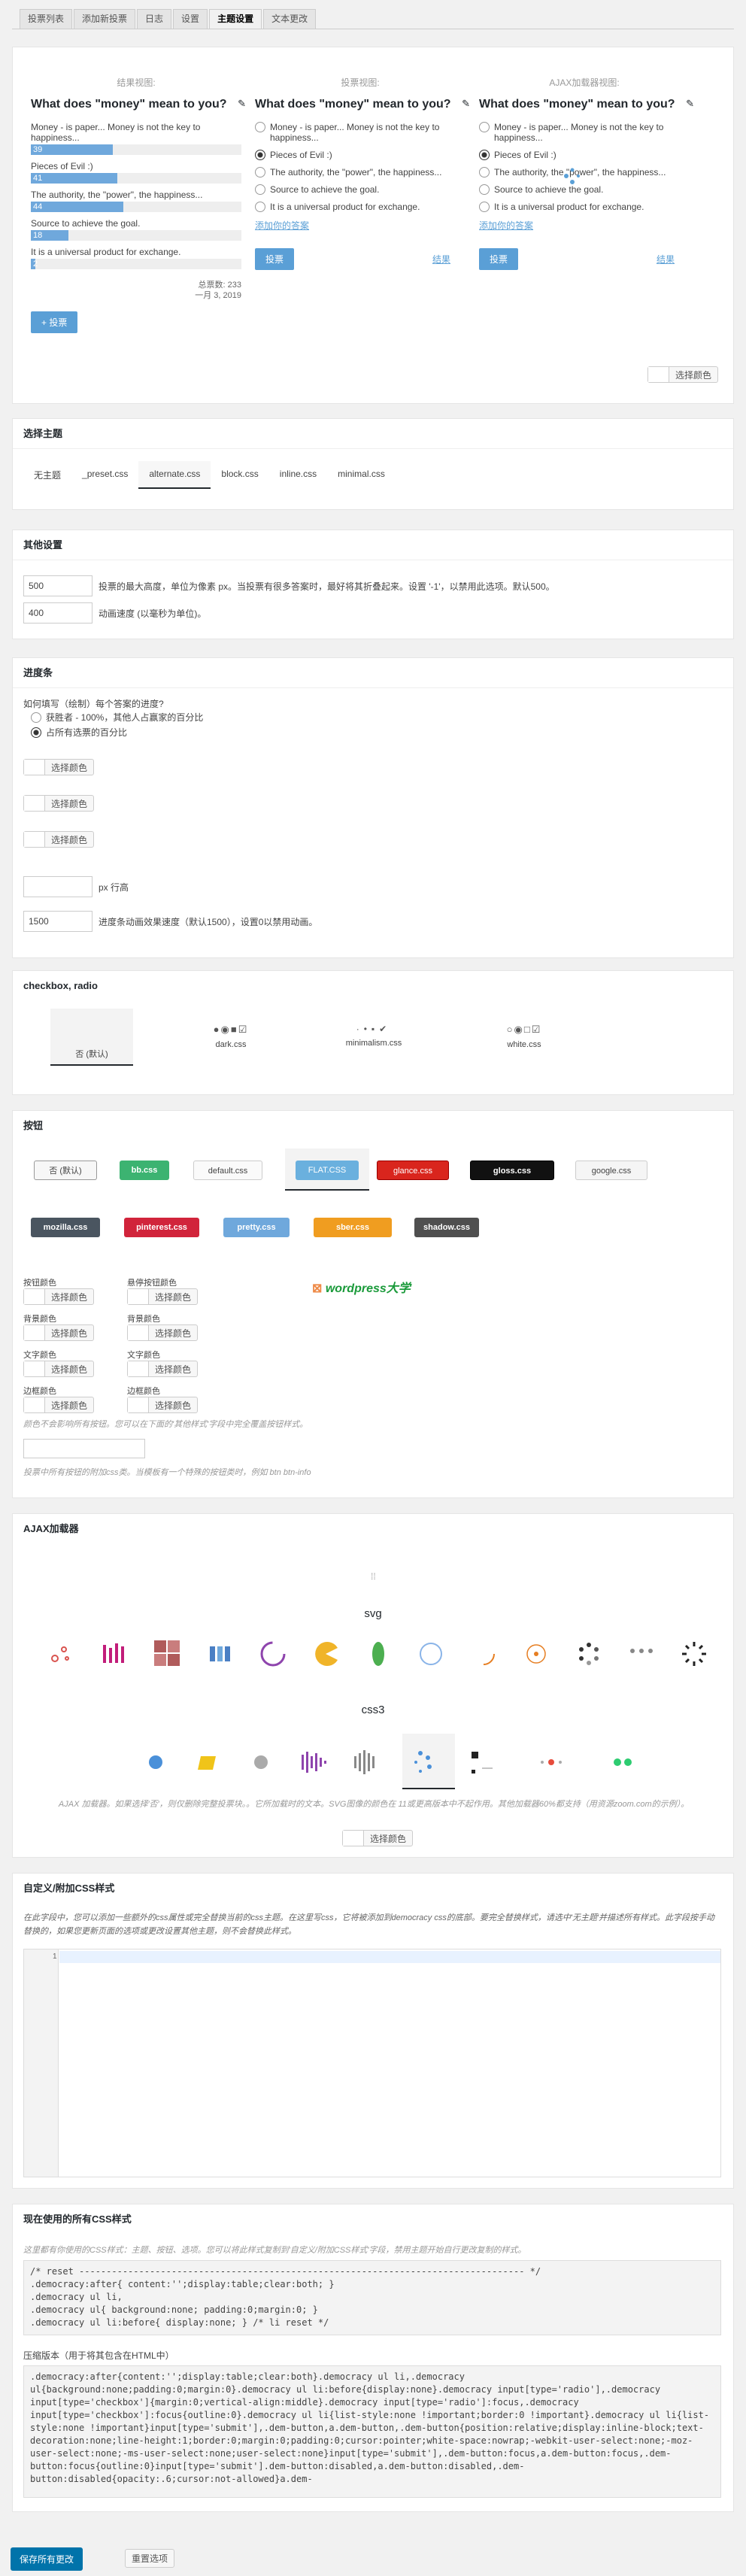  I want to click on css3-loader-9-icon, so click(622, 1762).